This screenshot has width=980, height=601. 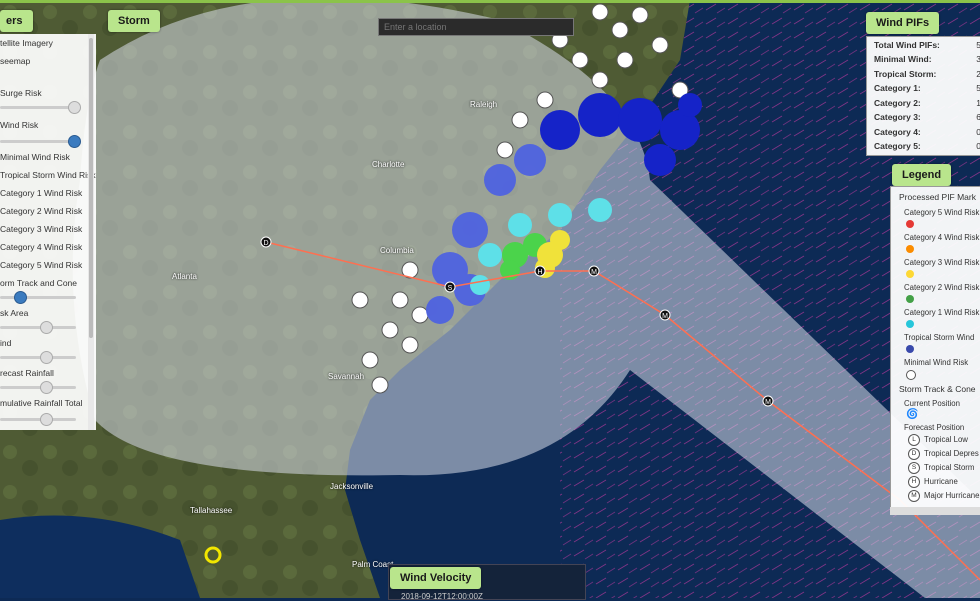 I want to click on place-label-atlanta: Atlanta, so click(x=184, y=276).